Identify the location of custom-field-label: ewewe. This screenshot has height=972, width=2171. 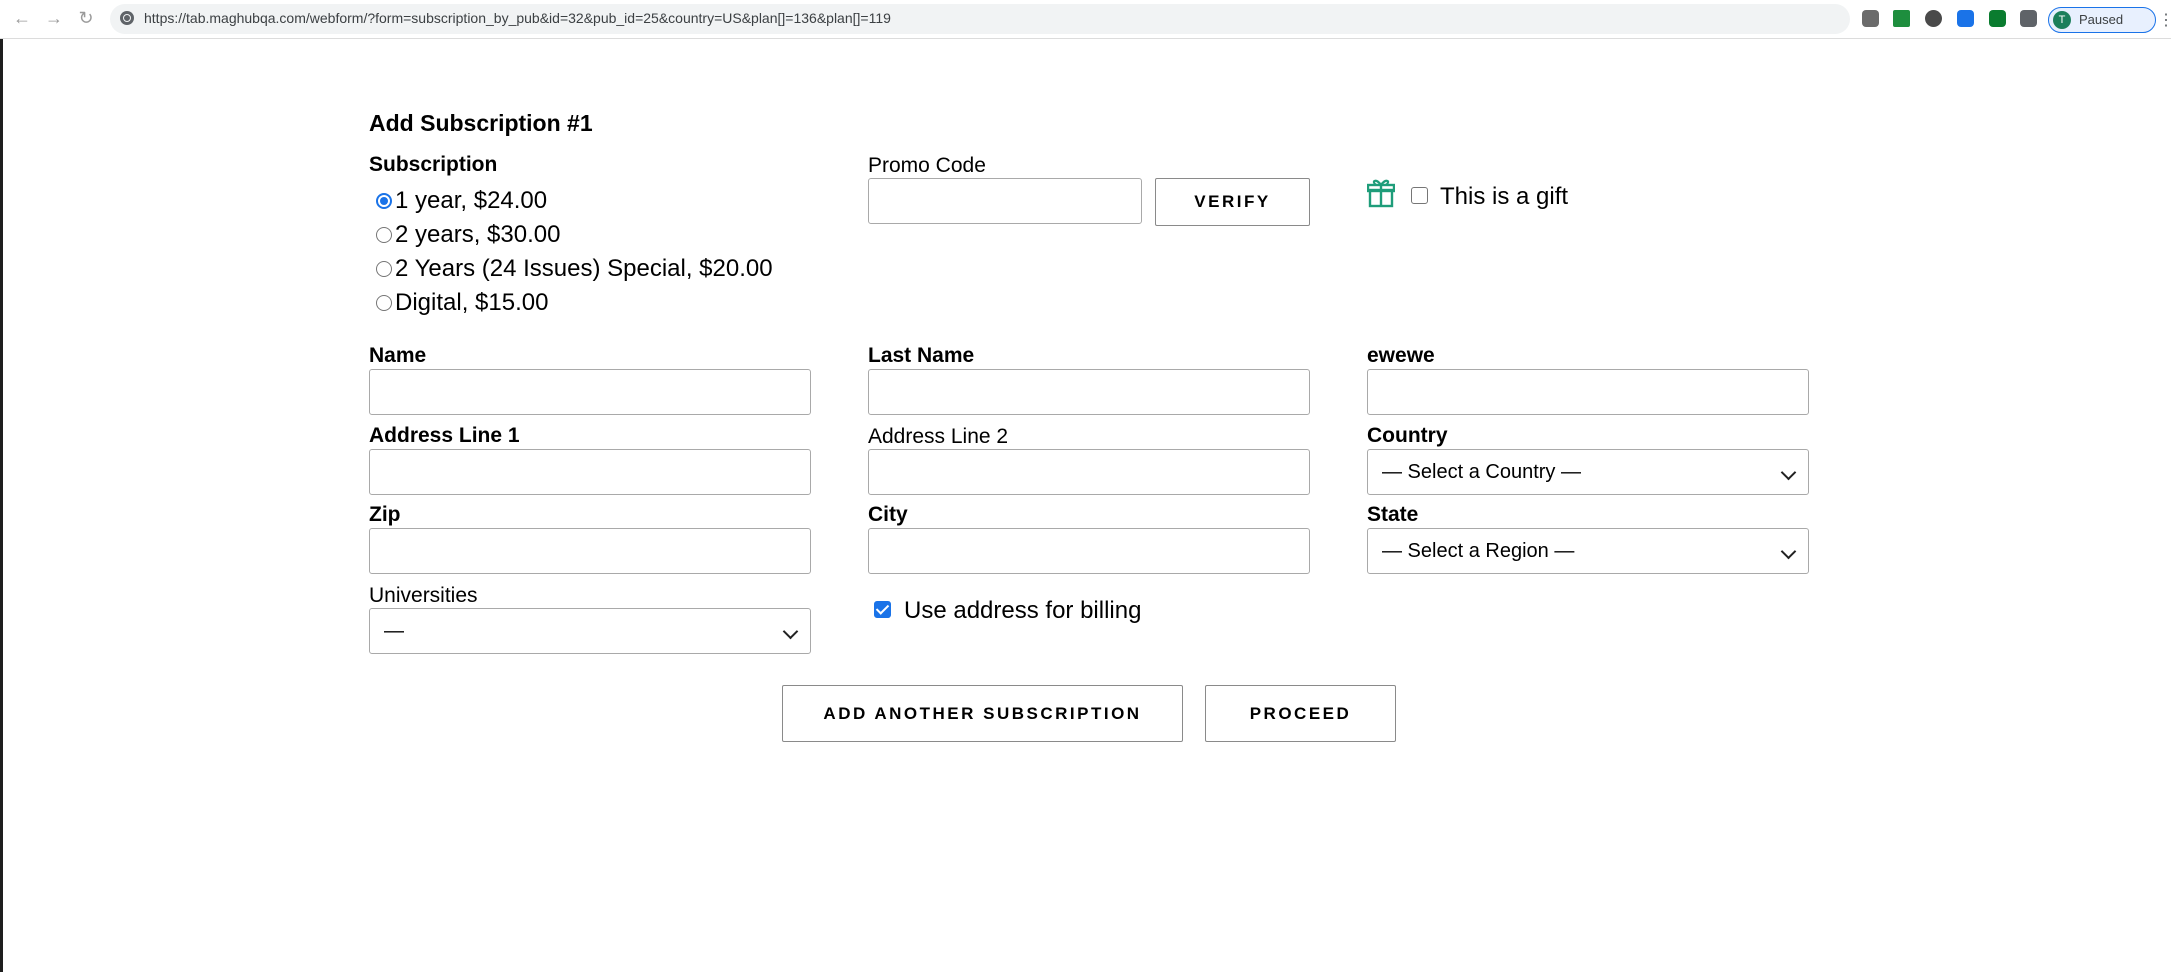
(1401, 355).